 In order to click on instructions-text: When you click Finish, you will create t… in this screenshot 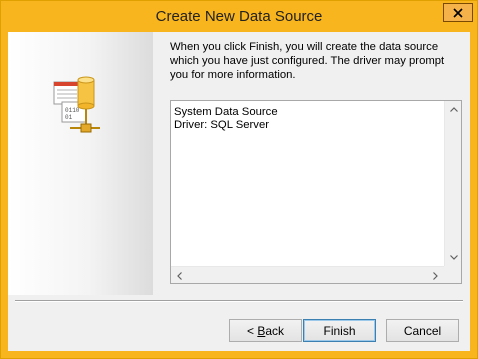, I will do `click(307, 61)`.